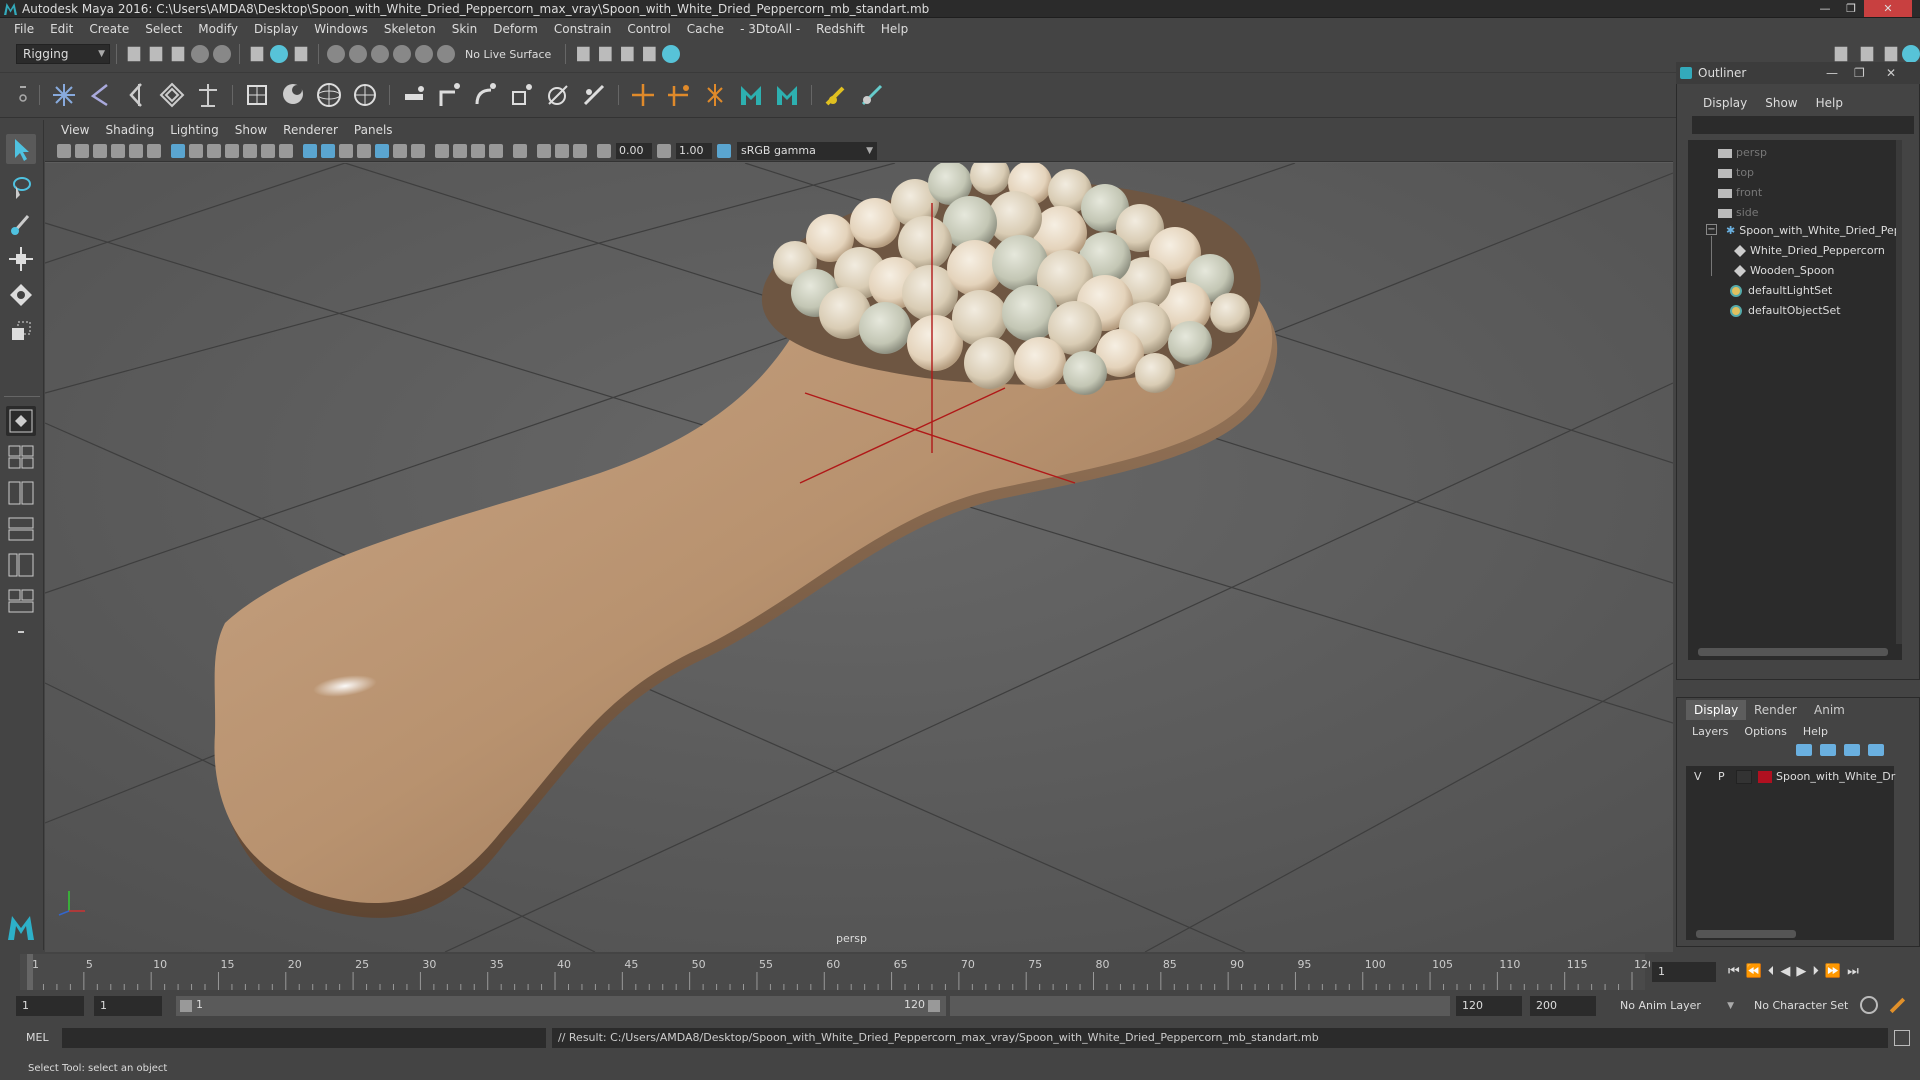 The image size is (1920, 1080). I want to click on snap-view-icon, so click(402, 54).